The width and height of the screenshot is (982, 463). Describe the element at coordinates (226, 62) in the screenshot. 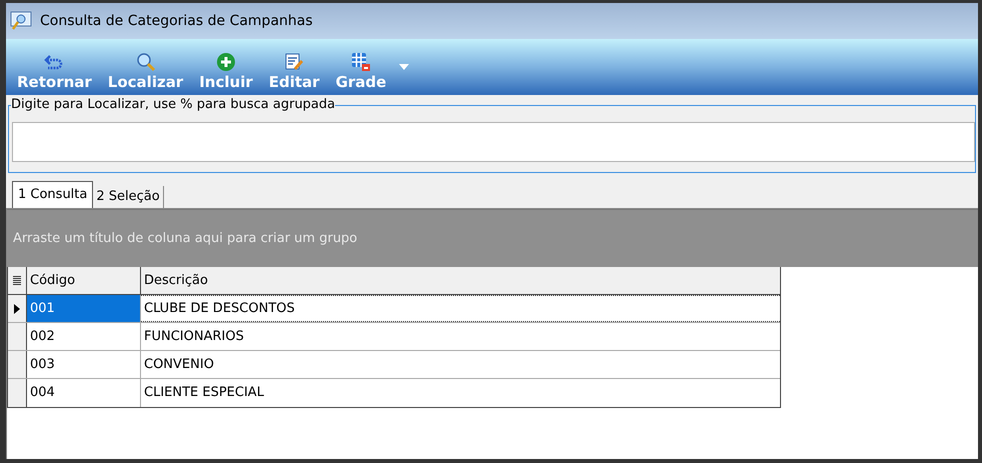

I see `plus-circle-icon` at that location.